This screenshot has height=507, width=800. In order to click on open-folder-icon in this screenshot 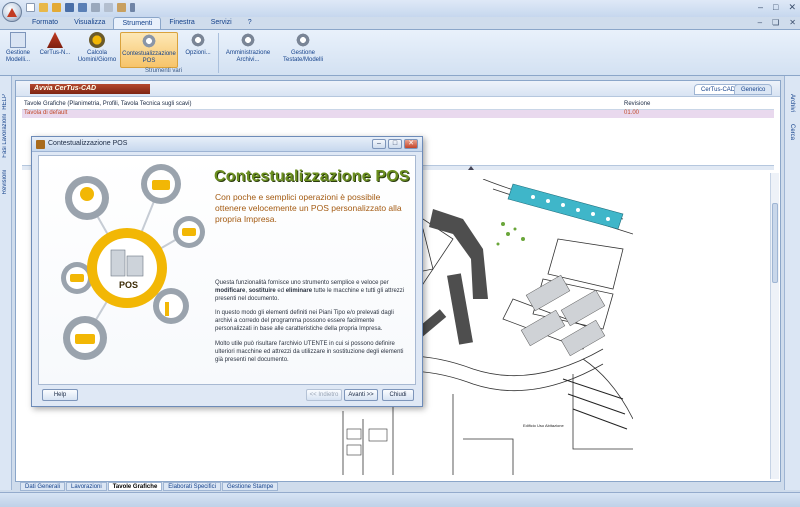, I will do `click(56, 7)`.